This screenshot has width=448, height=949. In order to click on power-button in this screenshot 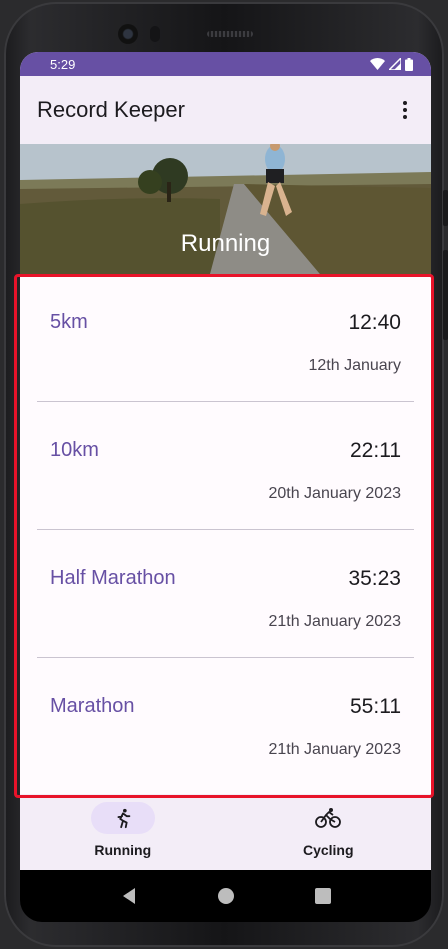, I will do `click(445, 208)`.